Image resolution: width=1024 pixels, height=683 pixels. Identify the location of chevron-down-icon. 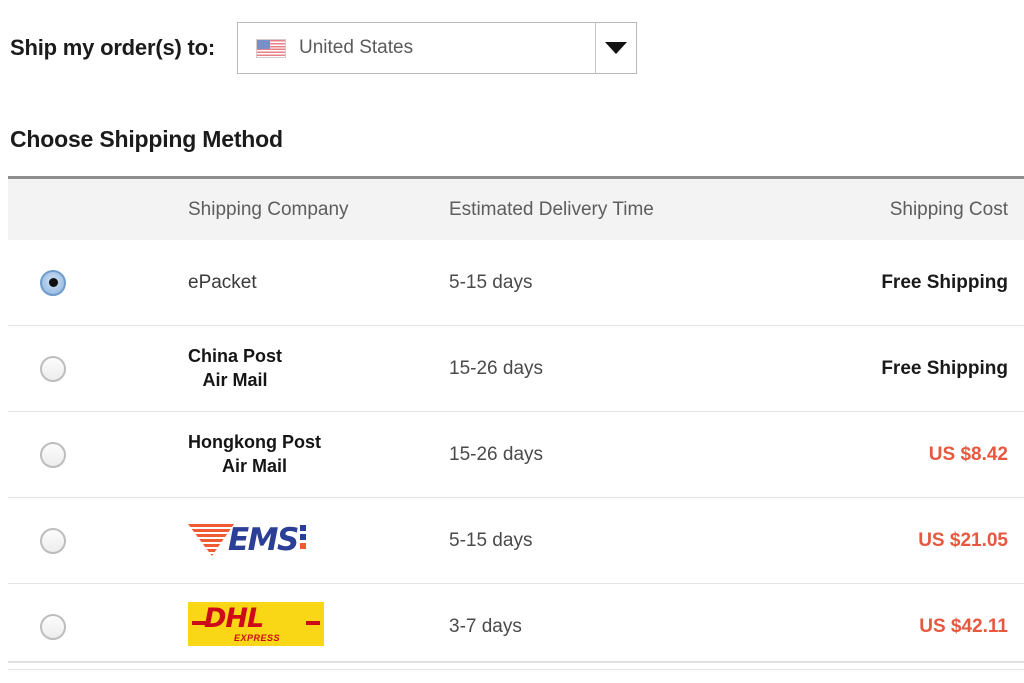
(616, 48).